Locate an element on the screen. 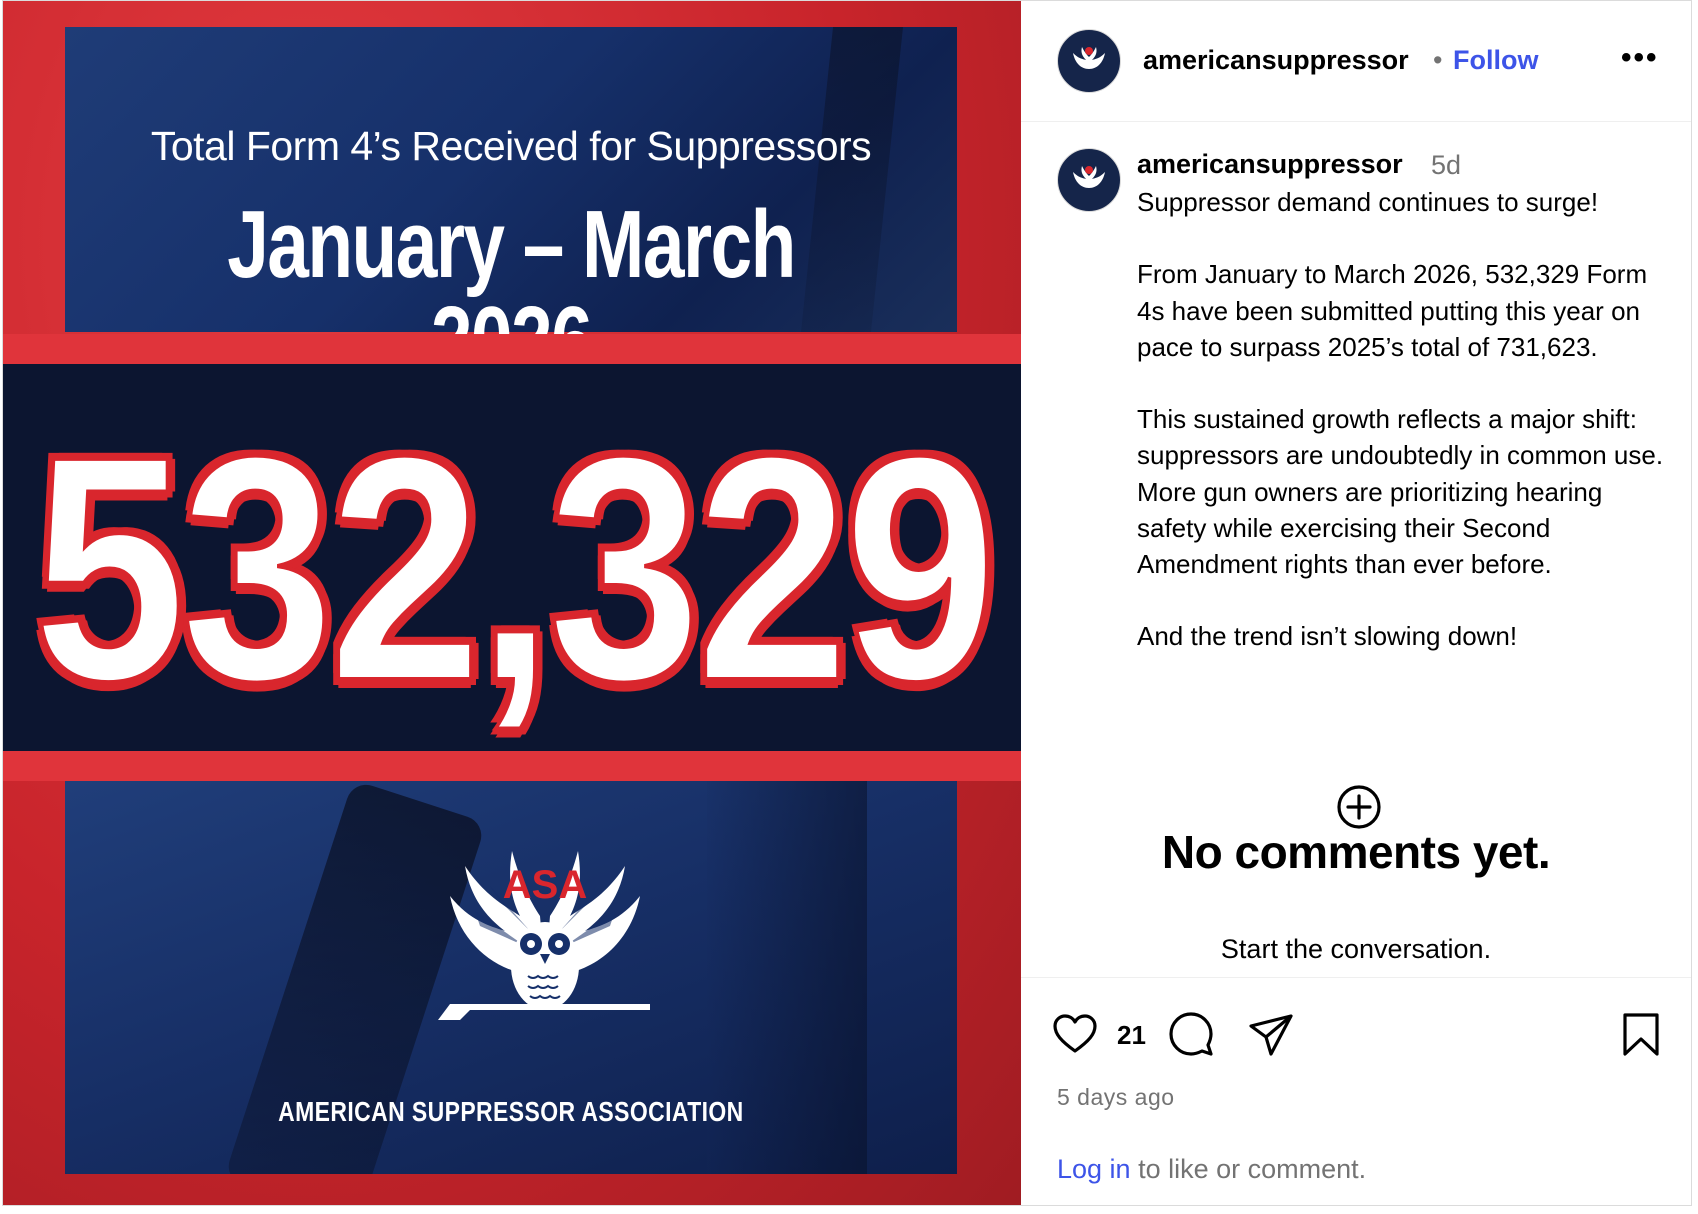  action-bar: 21 5 days ago Log in to like or comment. is located at coordinates (1356, 1091).